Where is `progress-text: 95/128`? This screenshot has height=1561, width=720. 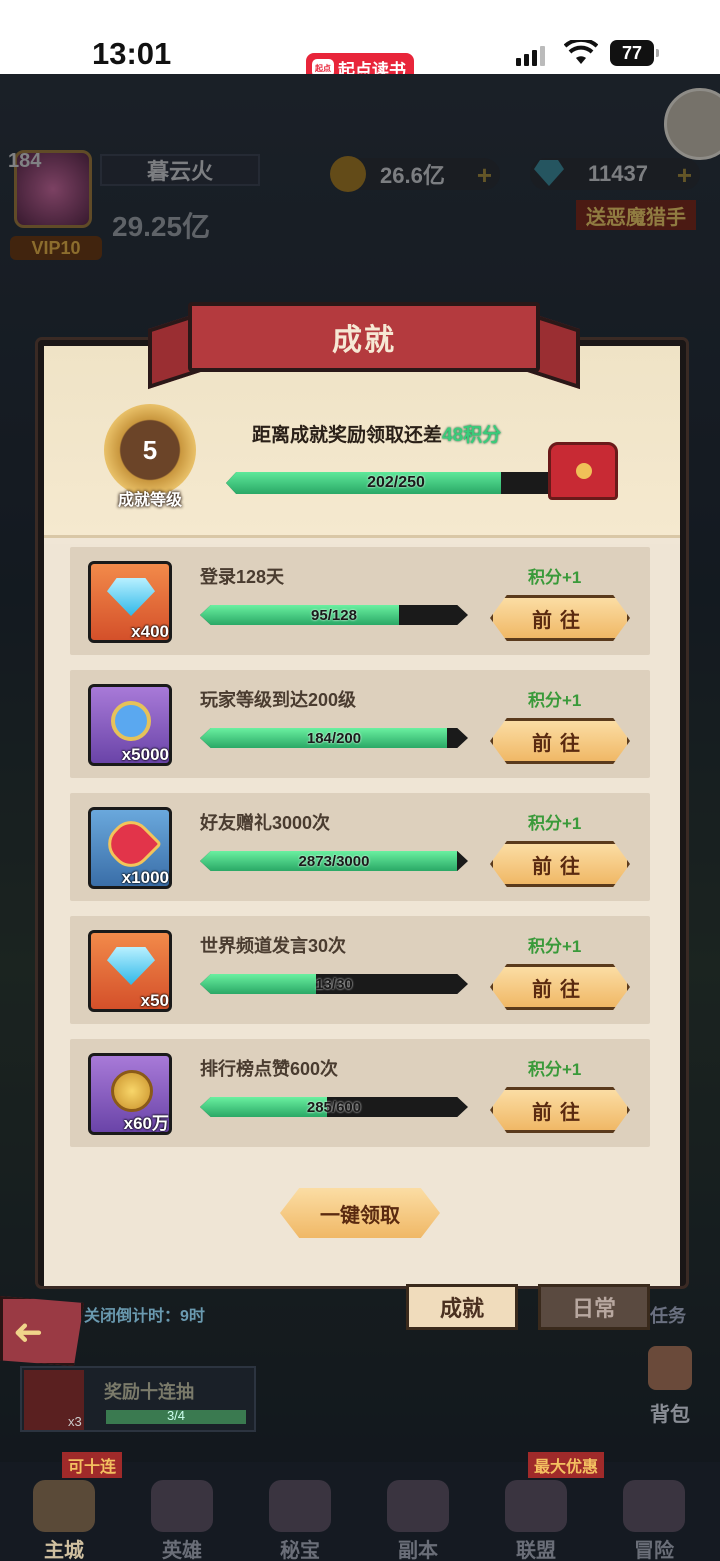 progress-text: 95/128 is located at coordinates (334, 615).